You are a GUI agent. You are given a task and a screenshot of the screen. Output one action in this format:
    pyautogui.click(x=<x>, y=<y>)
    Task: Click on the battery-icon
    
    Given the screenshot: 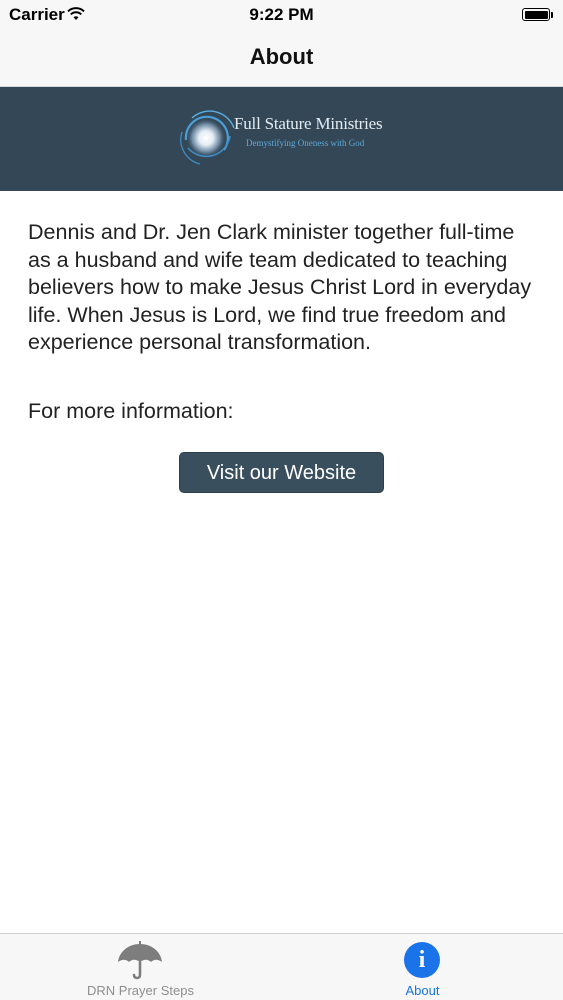 What is the action you would take?
    pyautogui.click(x=536, y=14)
    